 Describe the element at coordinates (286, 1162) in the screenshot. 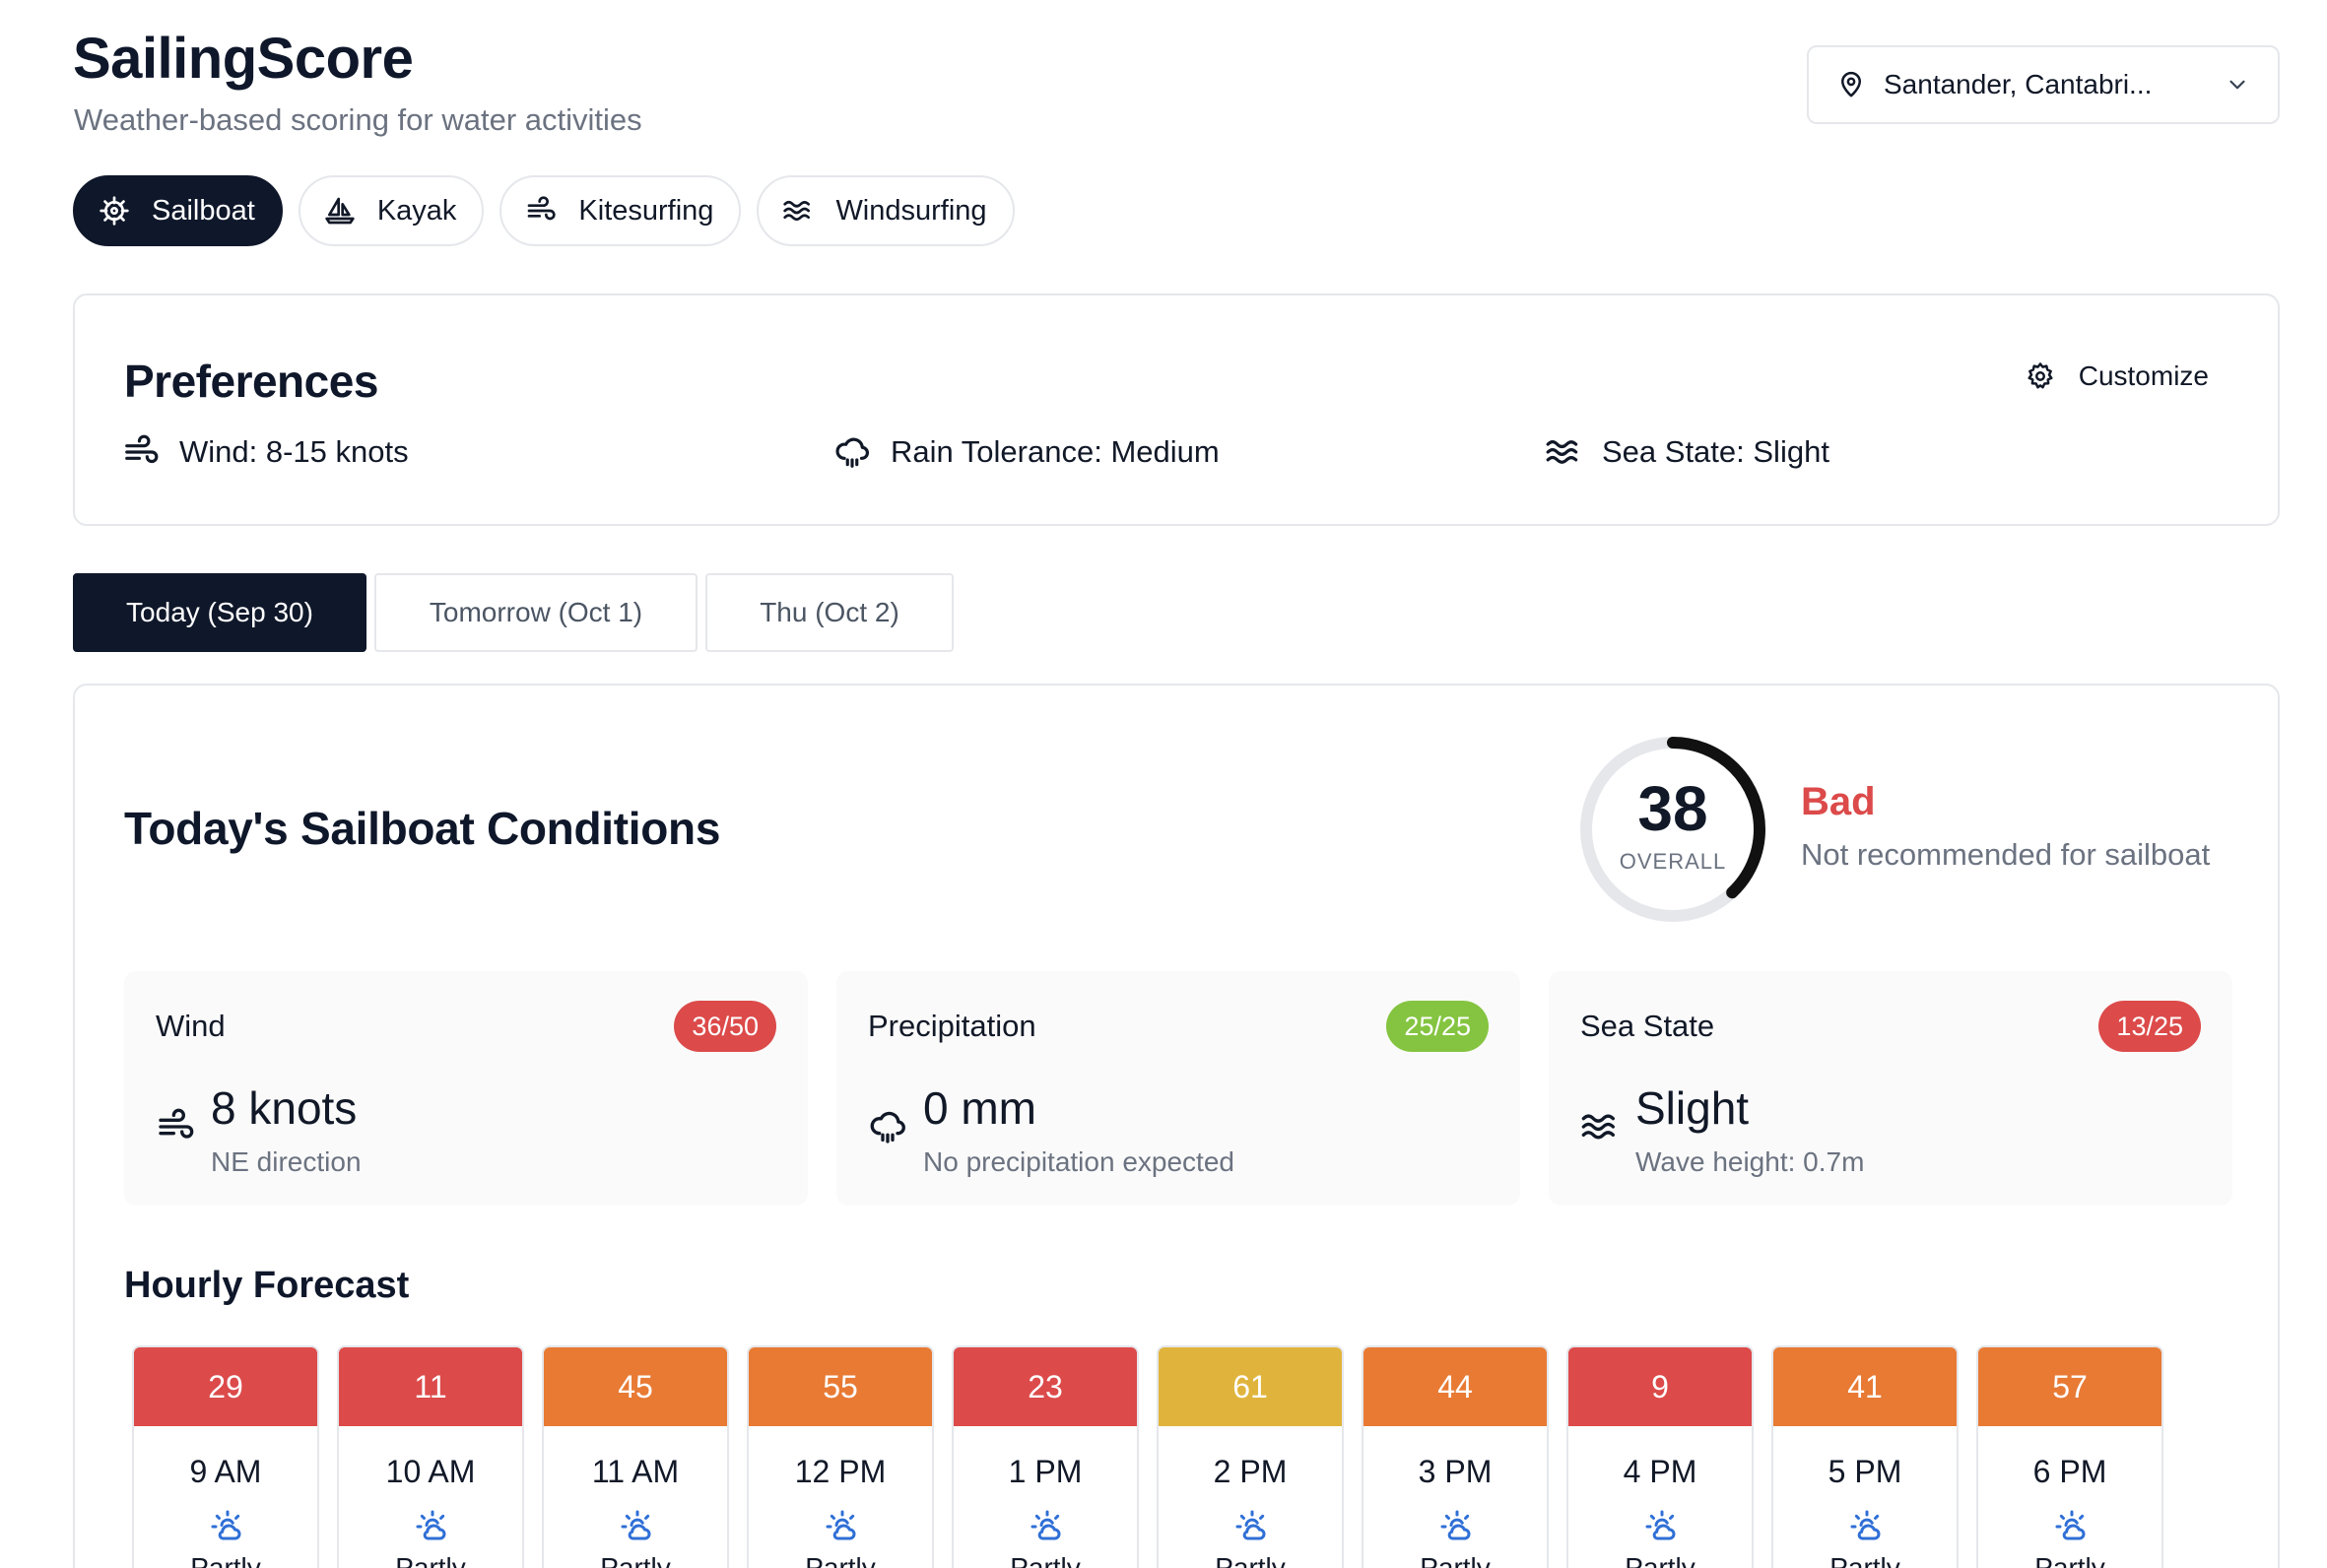

I see `metric-subtext: NE direction` at that location.